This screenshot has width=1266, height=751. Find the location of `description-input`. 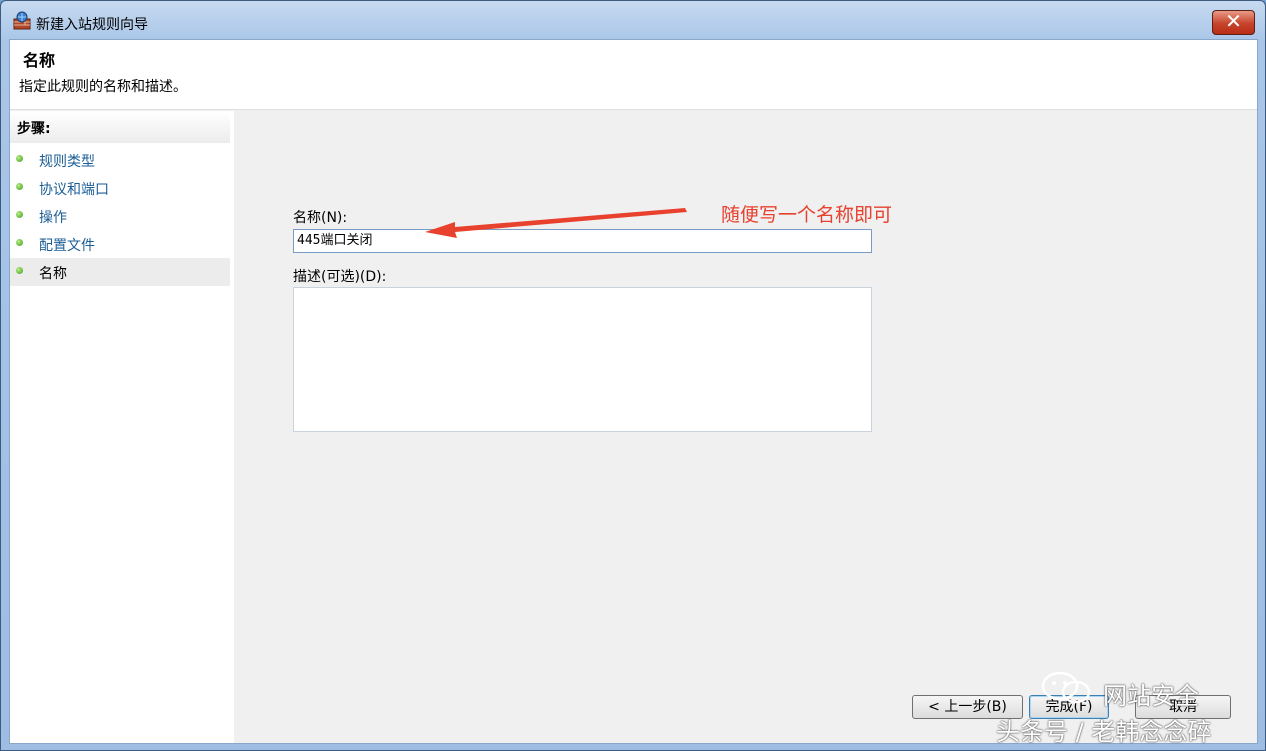

description-input is located at coordinates (582, 359).